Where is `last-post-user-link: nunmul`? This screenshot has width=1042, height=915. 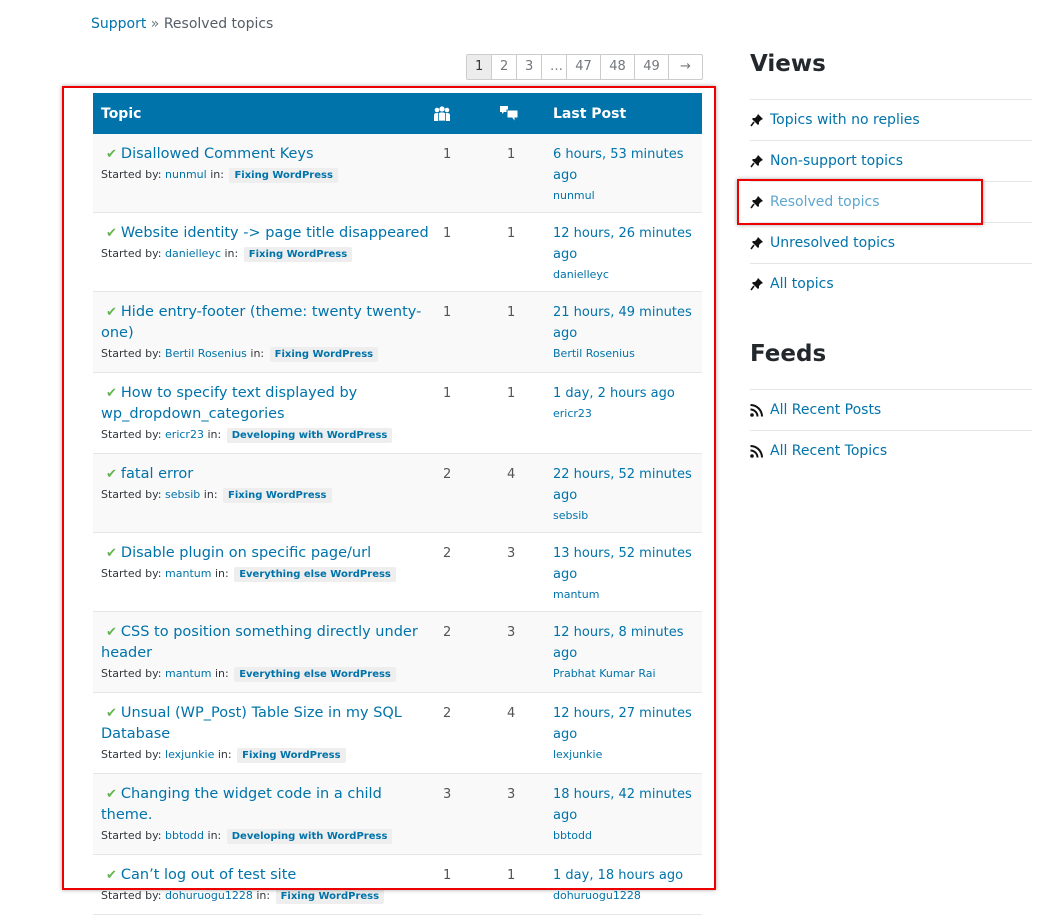
last-post-user-link: nunmul is located at coordinates (574, 195).